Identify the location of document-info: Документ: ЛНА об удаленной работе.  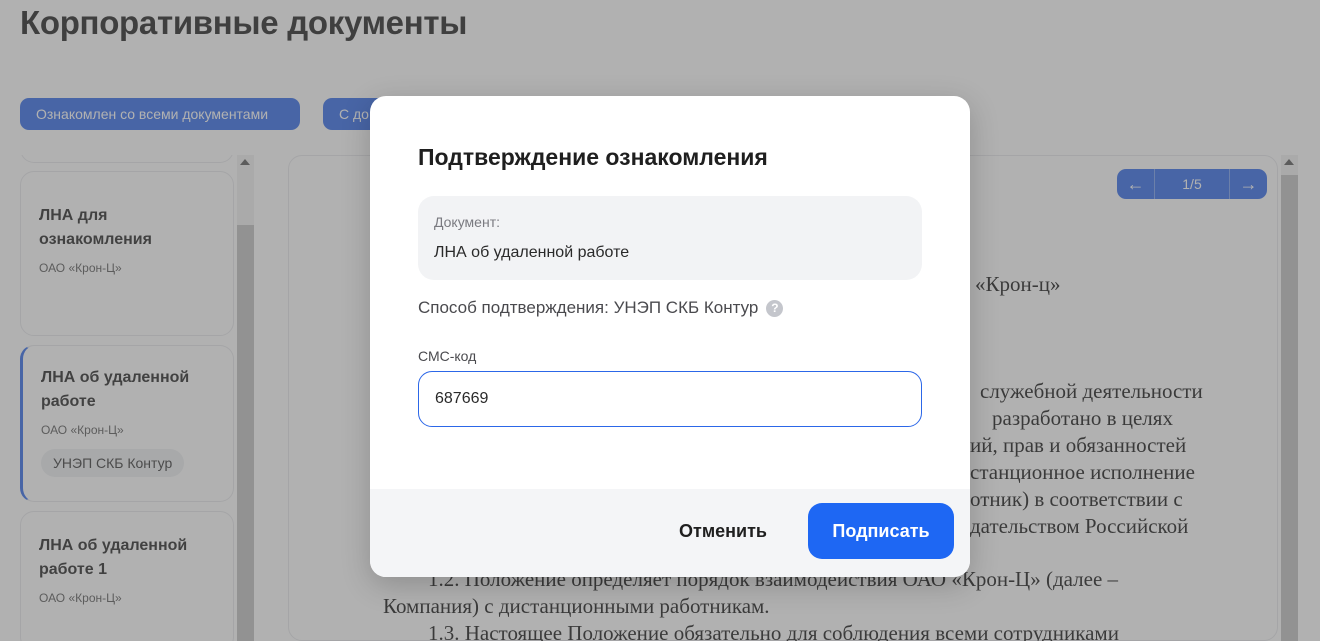
(670, 238).